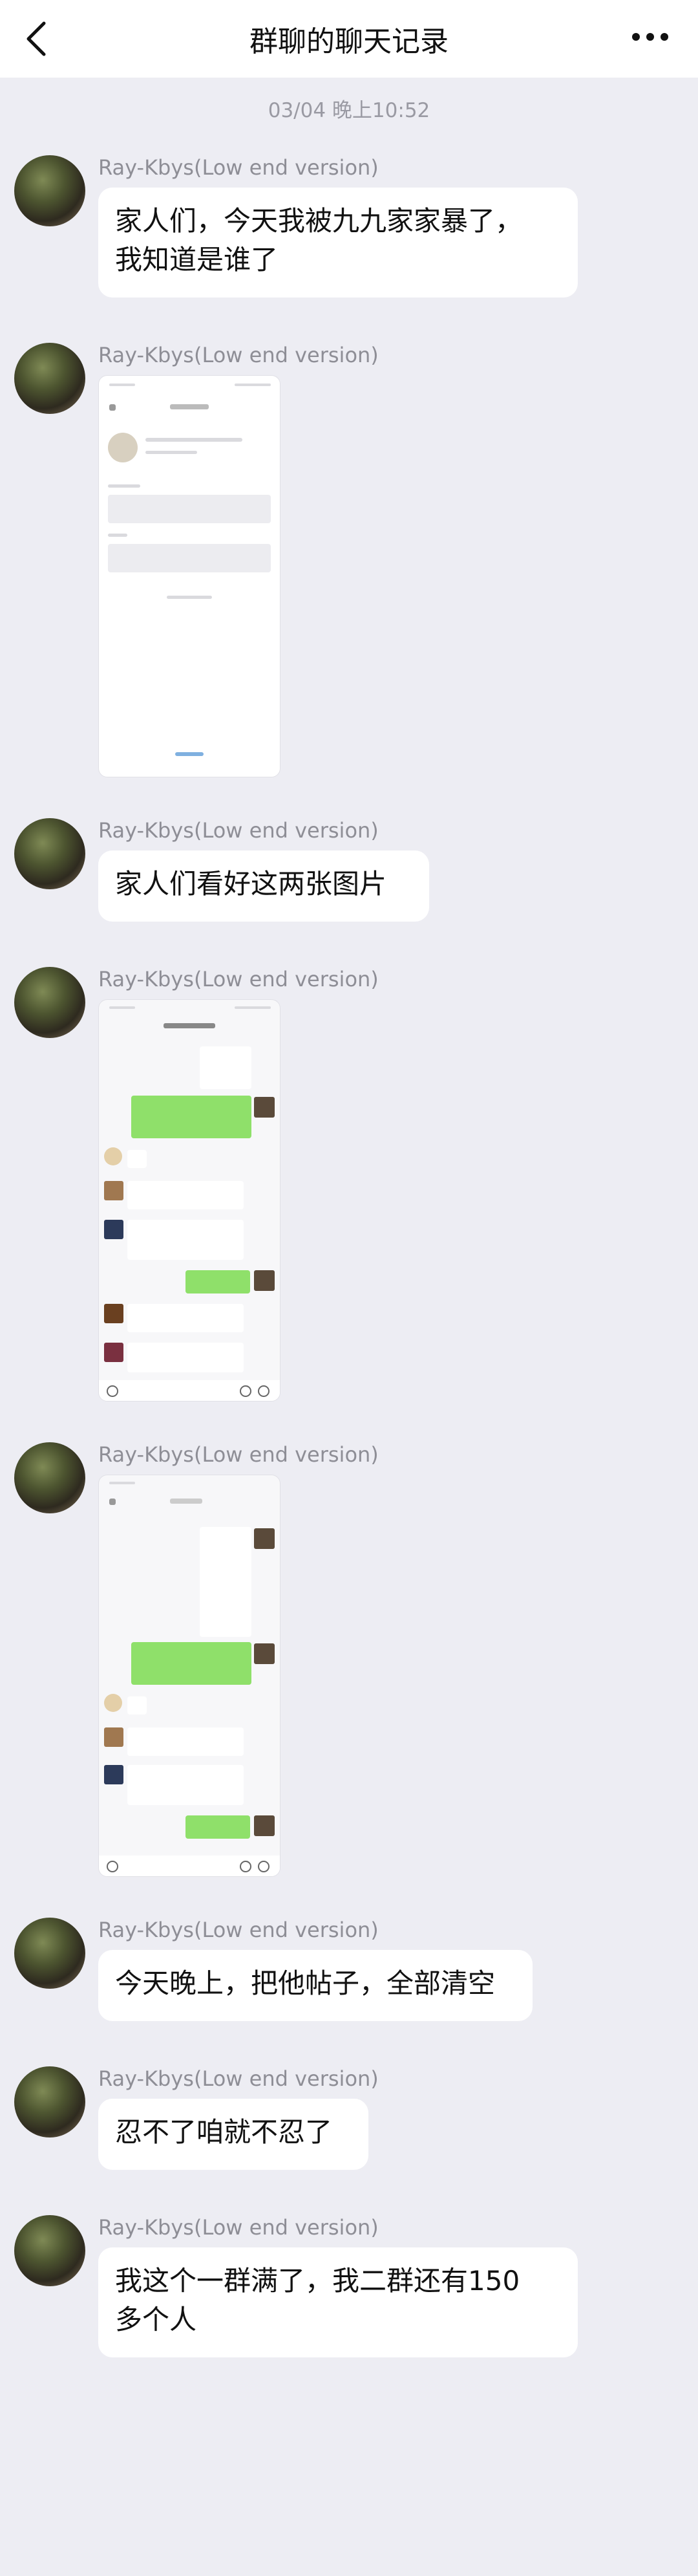  What do you see at coordinates (224, 2132) in the screenshot?
I see `message-line: 忍不了咱就不忍了` at bounding box center [224, 2132].